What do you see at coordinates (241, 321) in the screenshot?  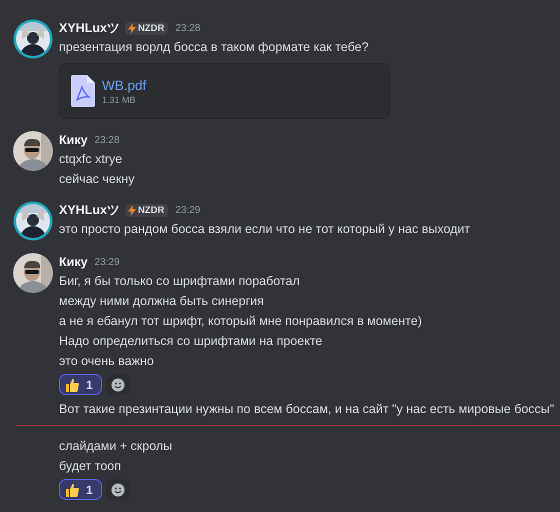 I see `message-text: а не я ебанул тот шрифт, который мне понравился в моменте)` at bounding box center [241, 321].